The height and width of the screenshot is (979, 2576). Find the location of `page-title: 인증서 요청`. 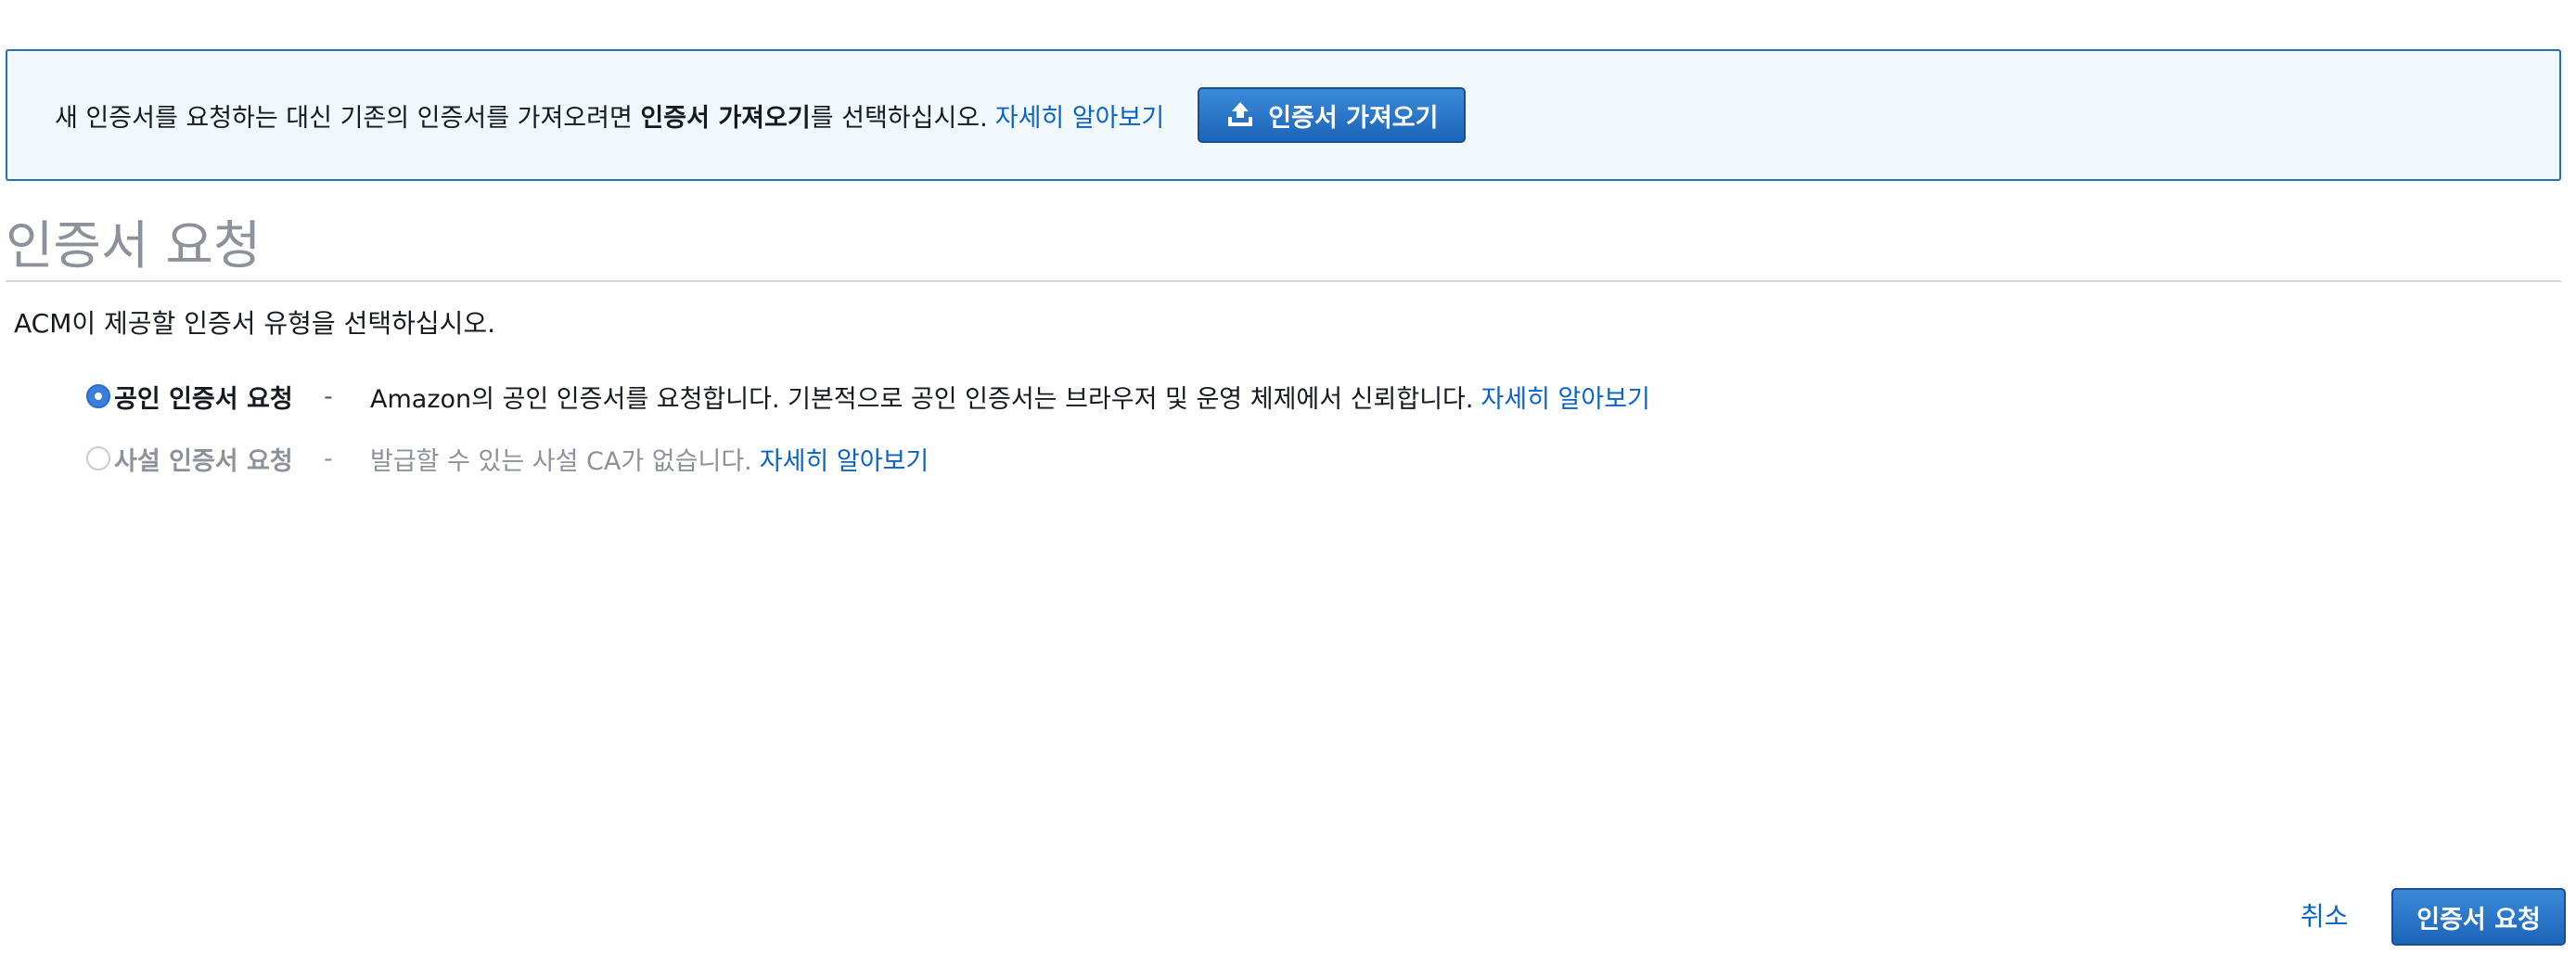

page-title: 인증서 요청 is located at coordinates (134, 247).